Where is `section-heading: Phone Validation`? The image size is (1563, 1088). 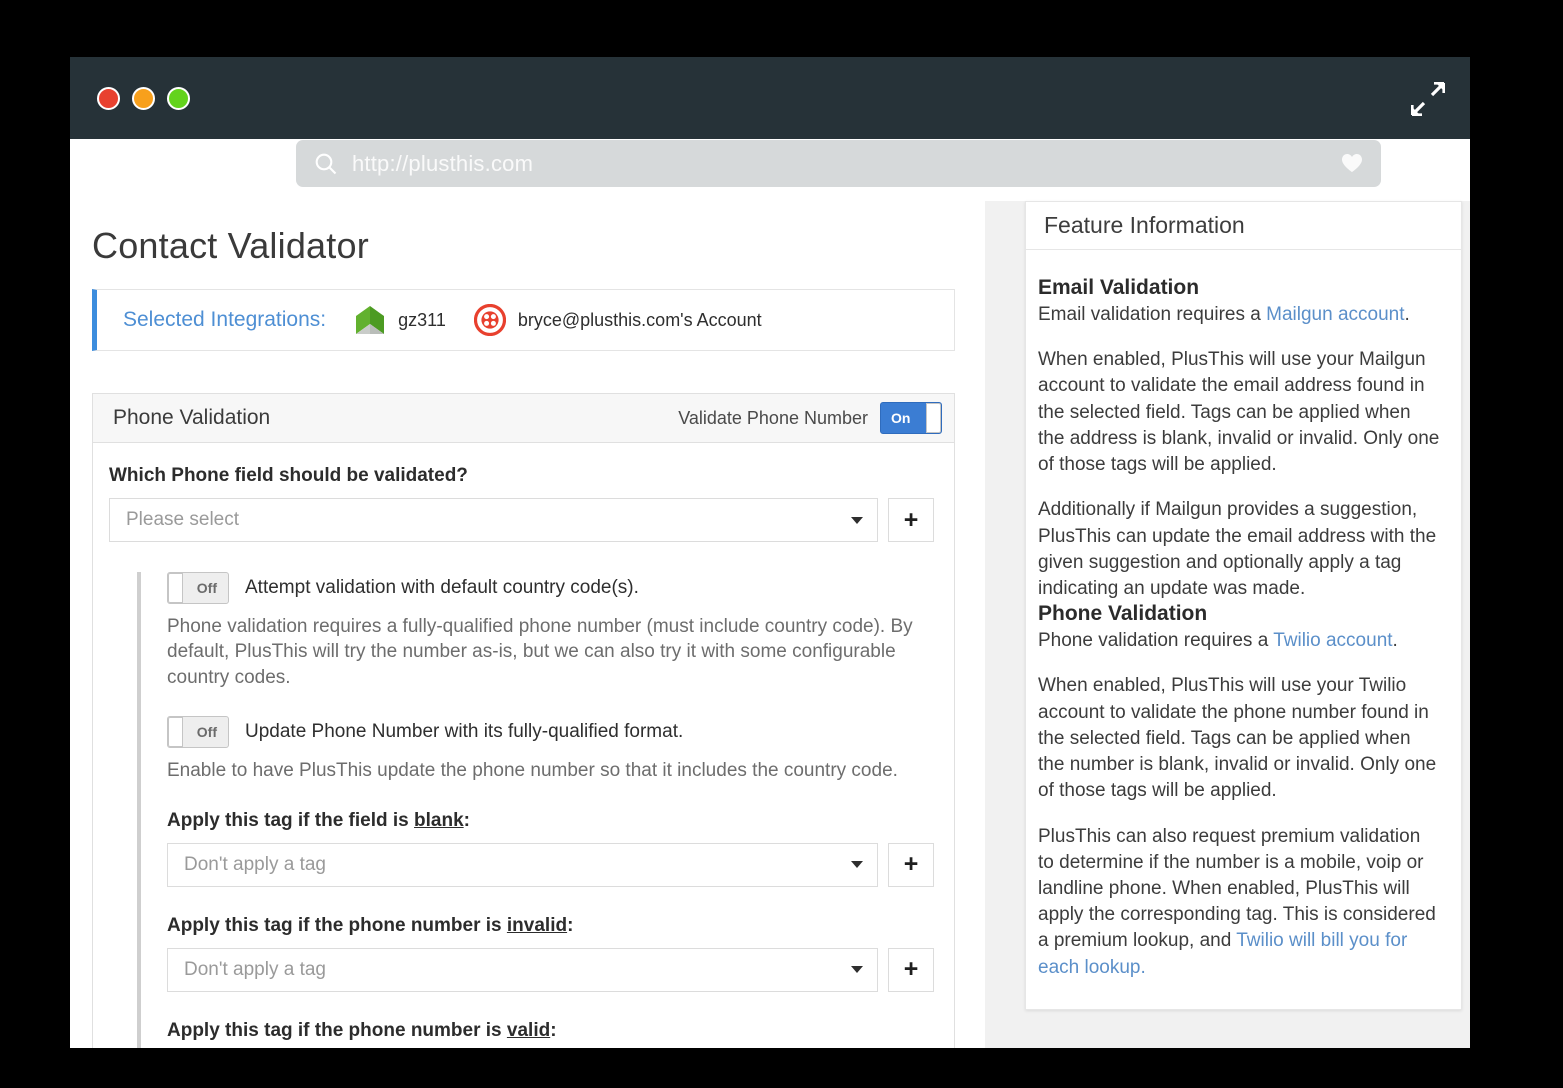 section-heading: Phone Validation is located at coordinates (1123, 614).